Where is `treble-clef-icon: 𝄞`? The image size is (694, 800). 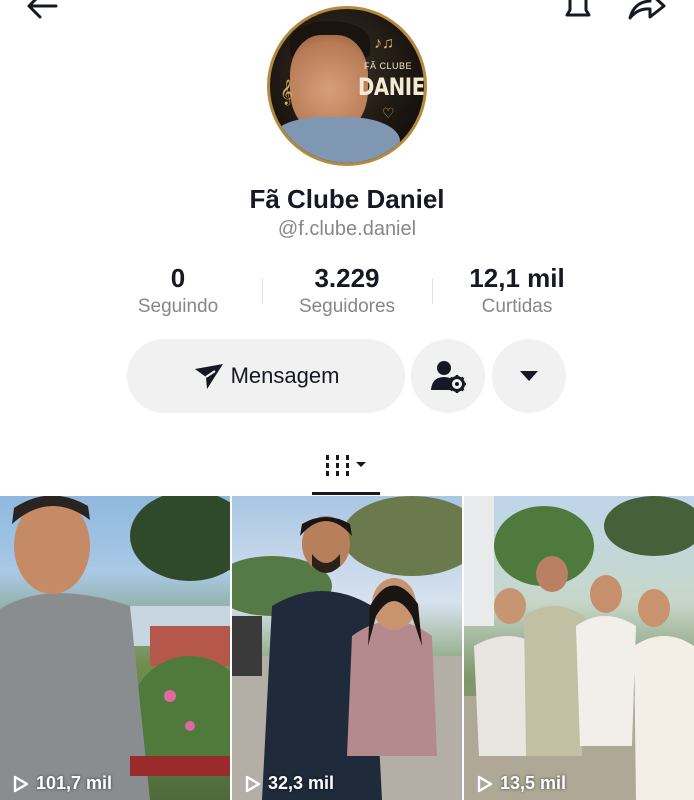
treble-clef-icon: 𝄞 is located at coordinates (287, 91).